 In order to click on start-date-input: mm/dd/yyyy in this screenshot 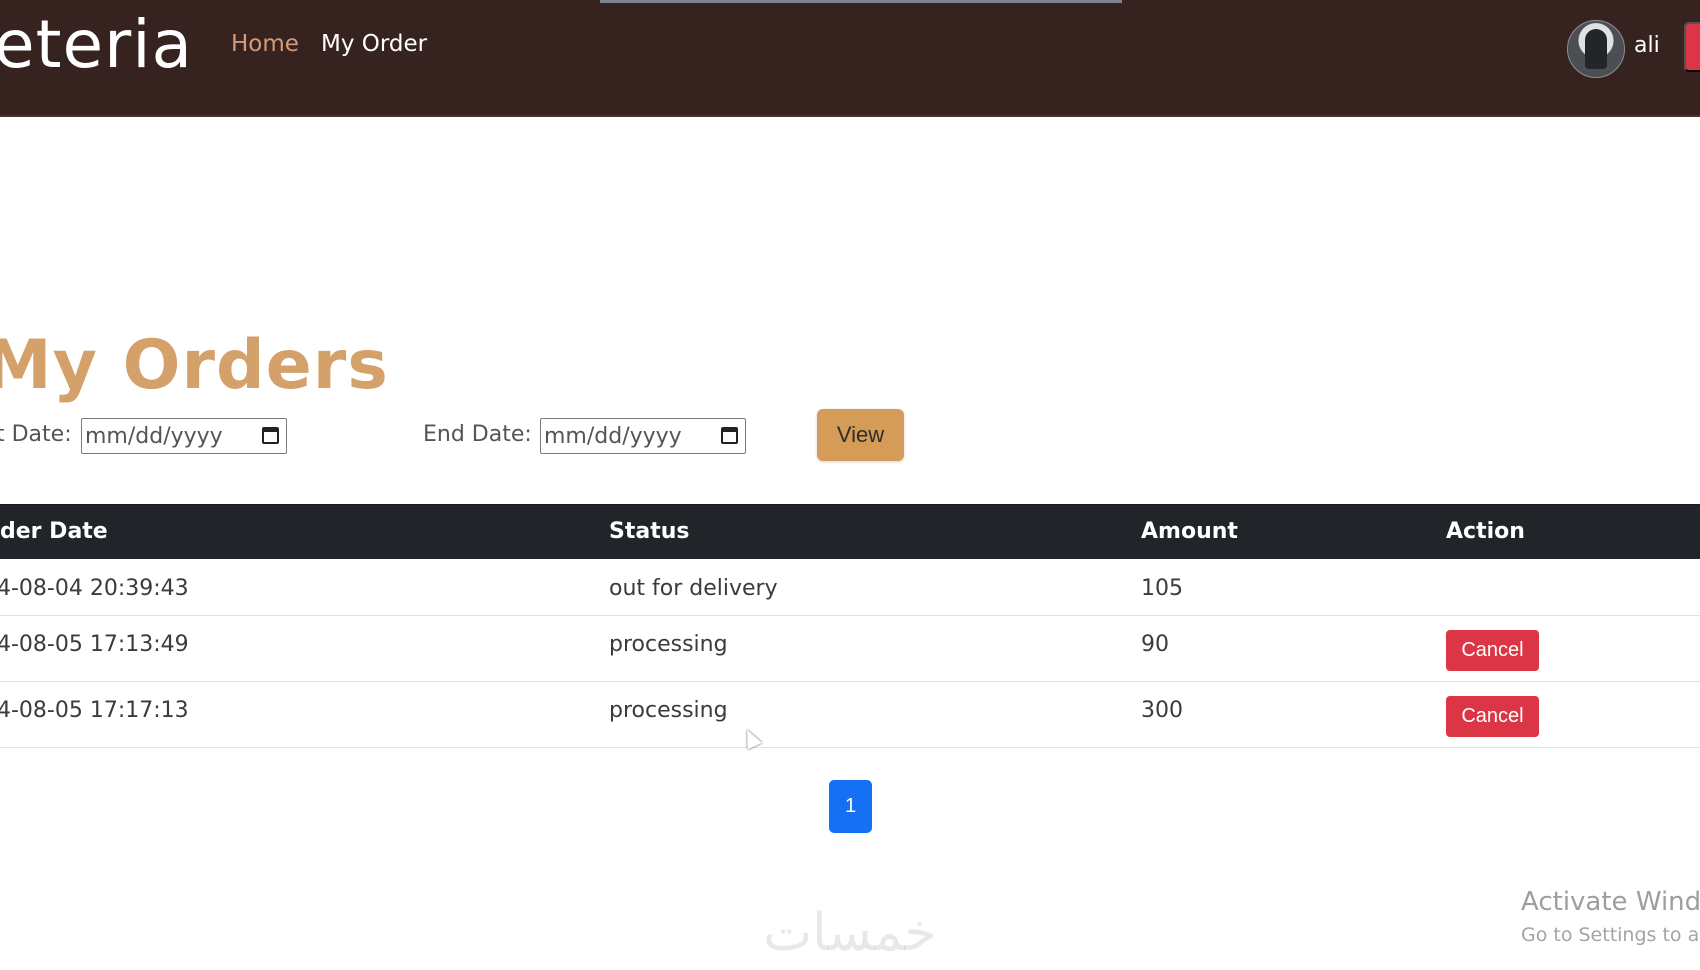, I will do `click(184, 436)`.